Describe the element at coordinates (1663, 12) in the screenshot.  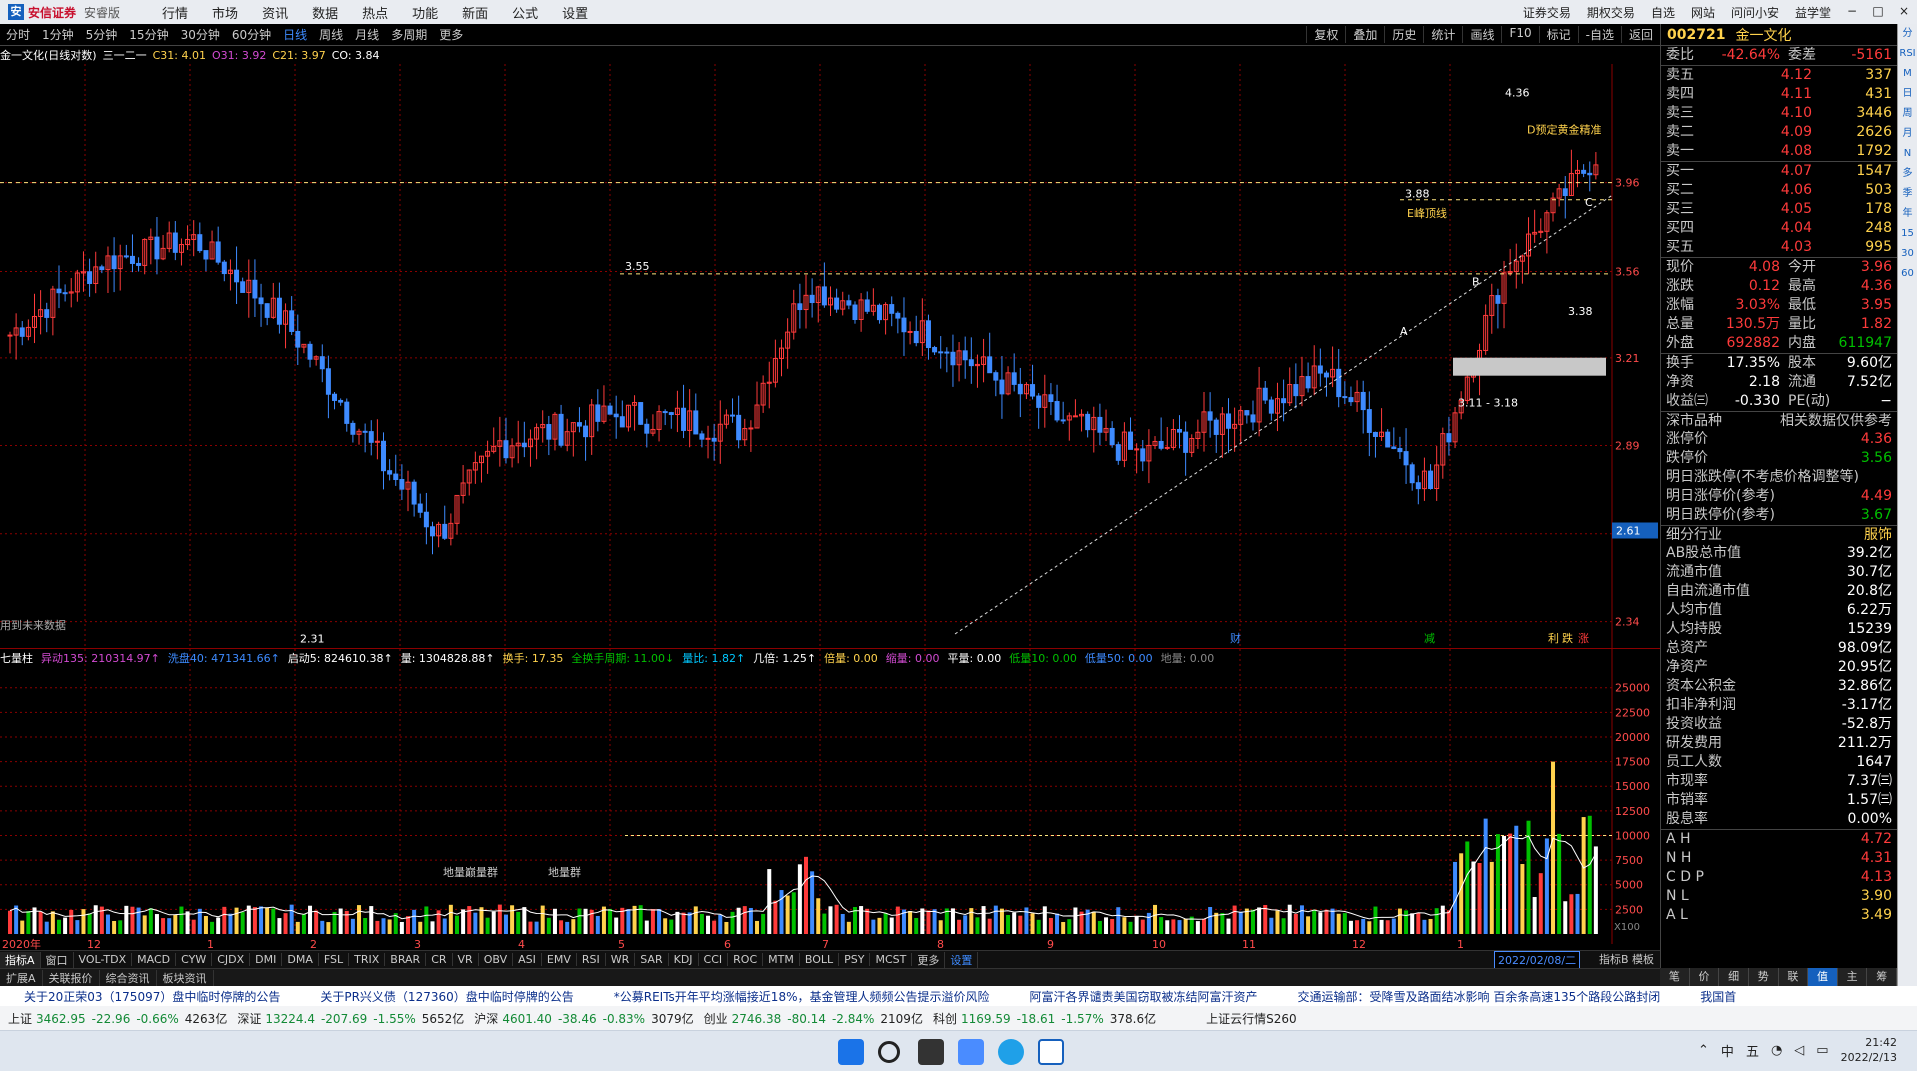
I see `menu-watchlist: 自选` at that location.